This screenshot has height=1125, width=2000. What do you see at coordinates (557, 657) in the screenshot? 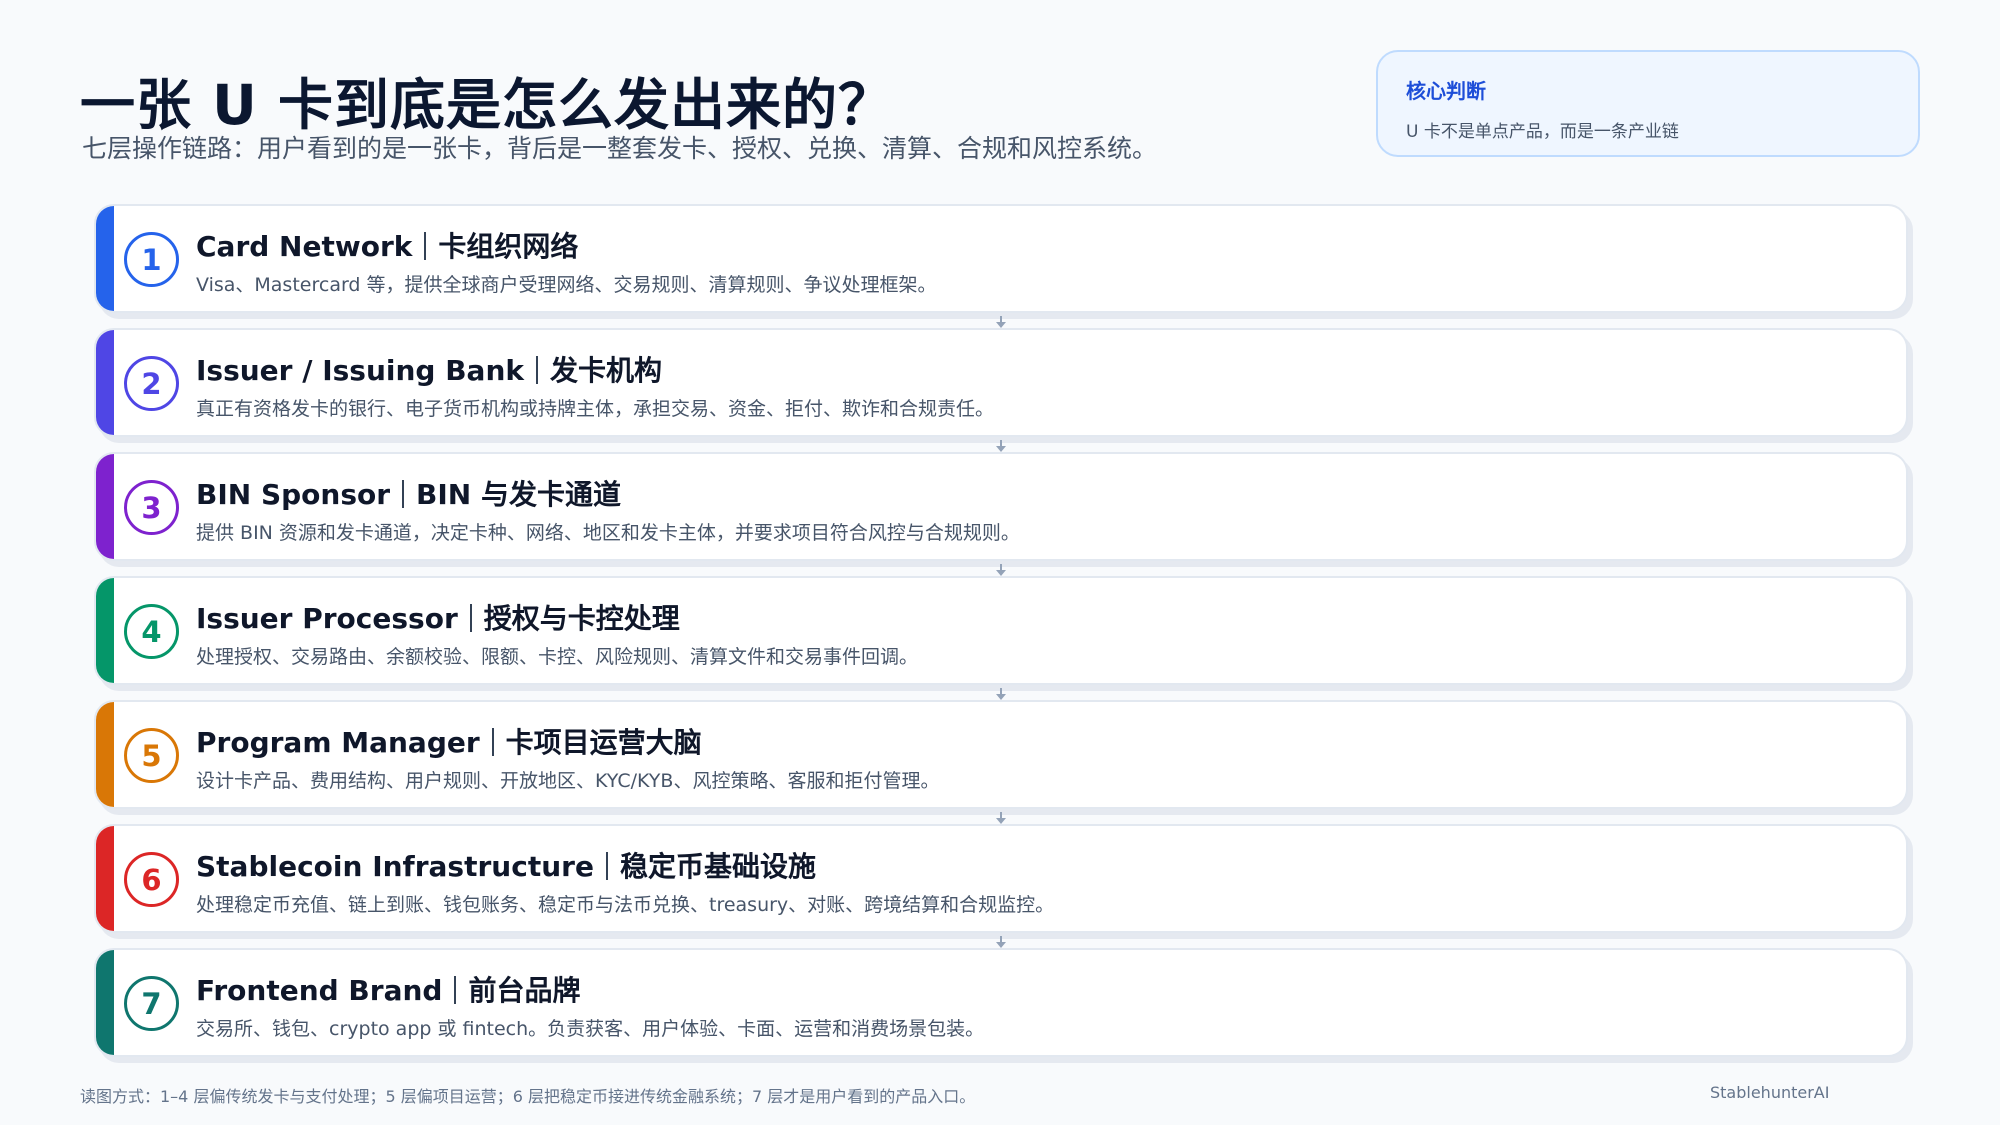
I see `layer-description: 处理授权、交易路由、余额校验、限额、卡控、风险规则、清算文件和交易事件回调。` at bounding box center [557, 657].